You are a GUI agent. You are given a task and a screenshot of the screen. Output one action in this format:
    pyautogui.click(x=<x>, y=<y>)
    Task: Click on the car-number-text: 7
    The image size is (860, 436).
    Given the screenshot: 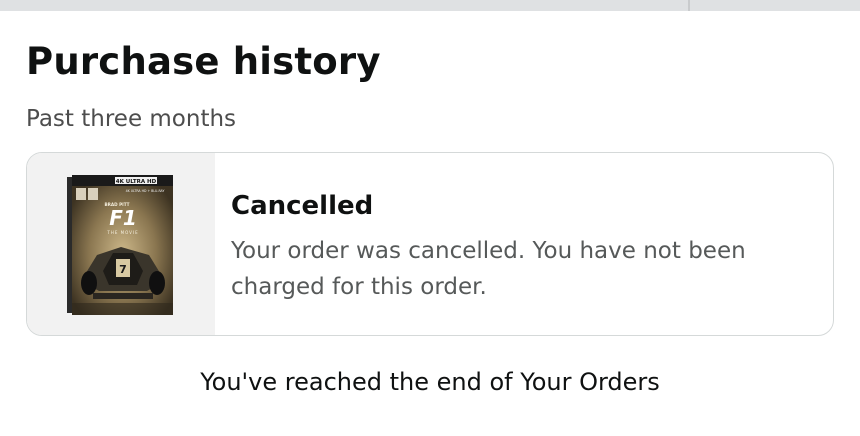 What is the action you would take?
    pyautogui.click(x=123, y=269)
    